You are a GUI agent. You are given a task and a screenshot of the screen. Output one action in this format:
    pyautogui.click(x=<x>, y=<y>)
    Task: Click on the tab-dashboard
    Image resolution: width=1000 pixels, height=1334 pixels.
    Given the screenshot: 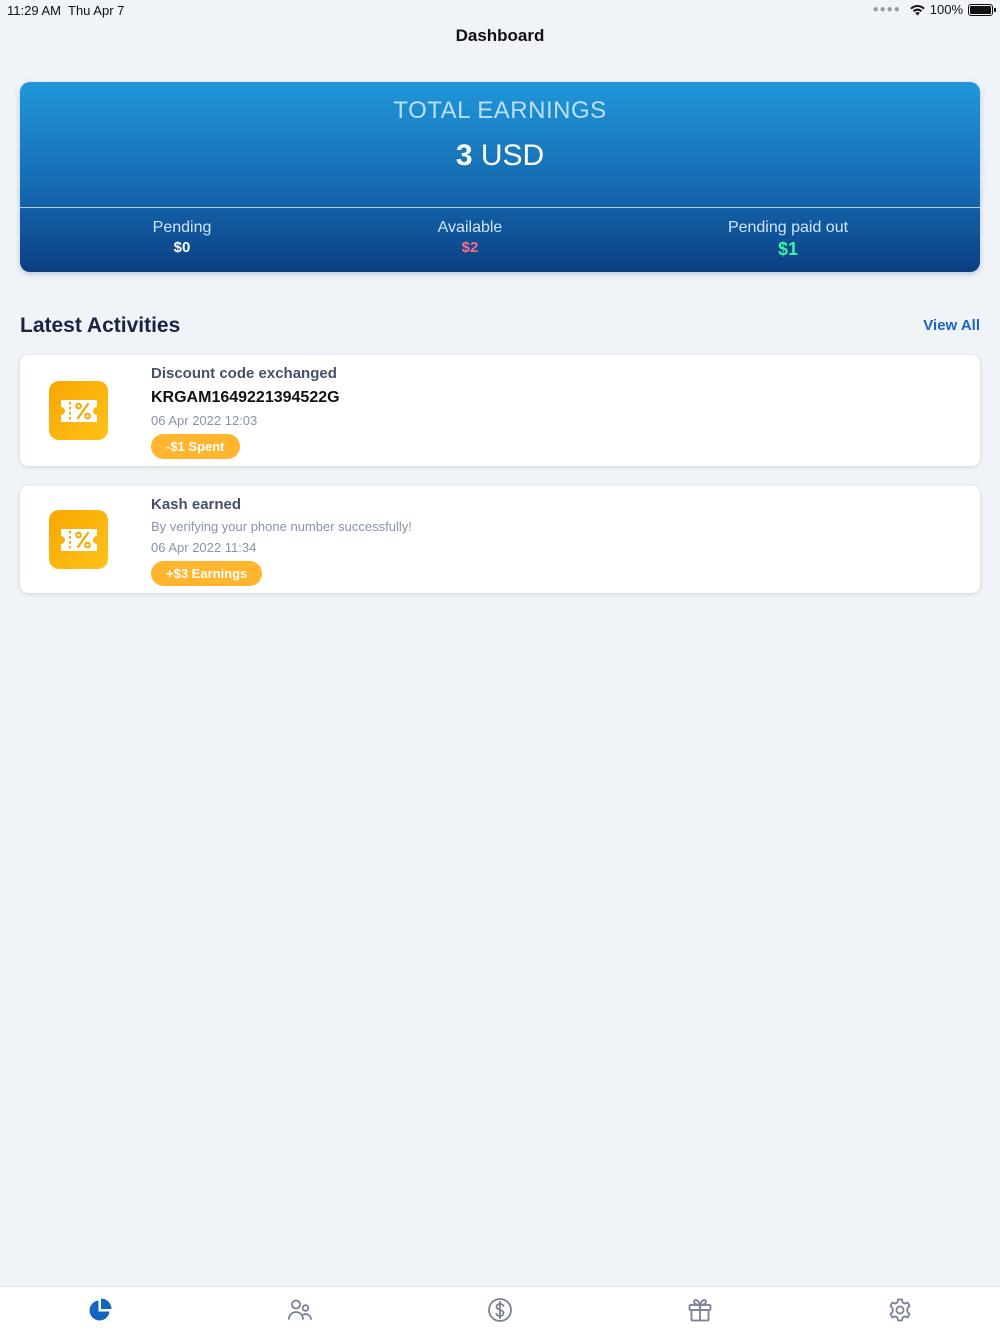 What is the action you would take?
    pyautogui.click(x=101, y=1311)
    